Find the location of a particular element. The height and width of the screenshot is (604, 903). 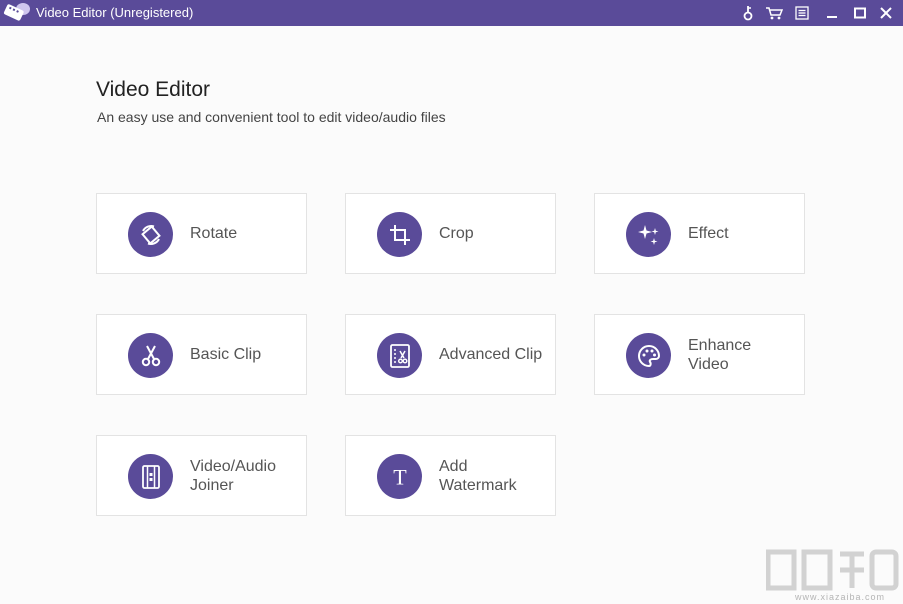

site-watermark-text: www.xiazaiba.com is located at coordinates (840, 597).